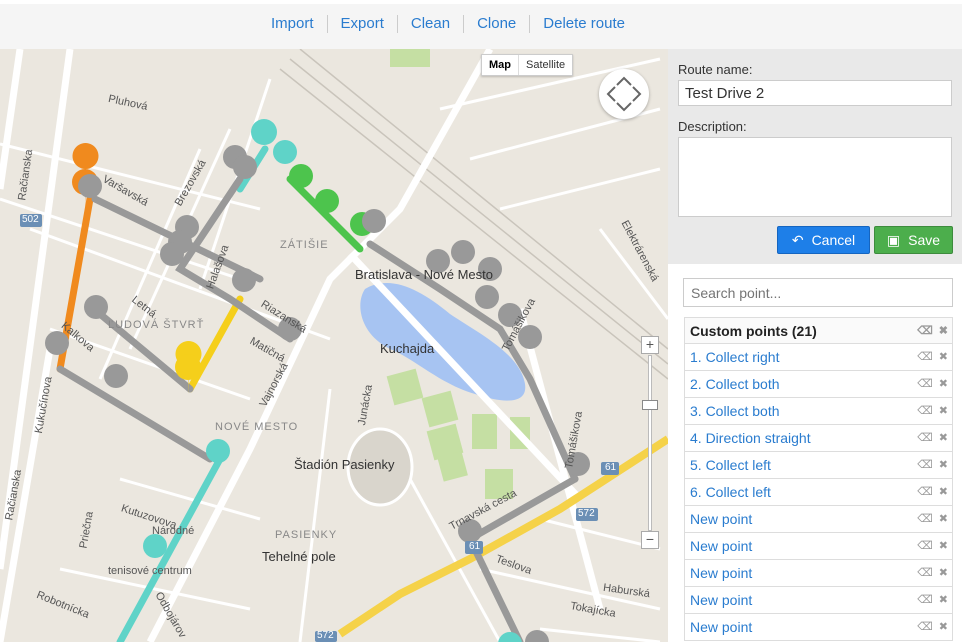 The image size is (962, 642). I want to click on route-form: Route name: Description: ↶ Cancel ▣ Save, so click(815, 156).